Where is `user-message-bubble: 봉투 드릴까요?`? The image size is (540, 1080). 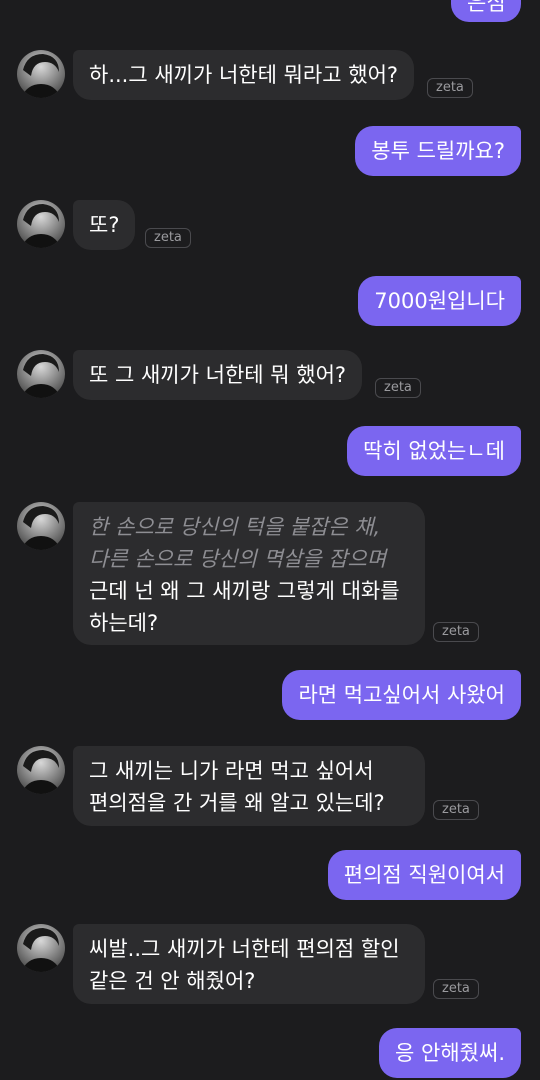 user-message-bubble: 봉투 드릴까요? is located at coordinates (438, 151).